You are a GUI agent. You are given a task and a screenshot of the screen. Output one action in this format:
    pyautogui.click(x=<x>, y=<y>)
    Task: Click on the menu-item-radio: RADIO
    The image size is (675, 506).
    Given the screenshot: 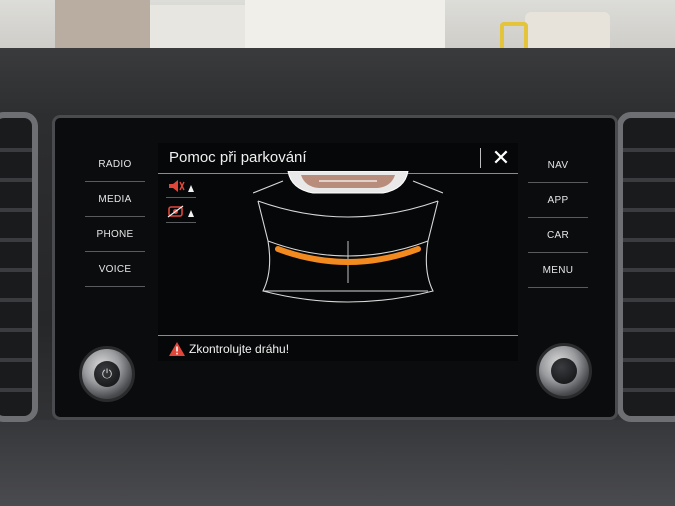 What is the action you would take?
    pyautogui.click(x=115, y=164)
    